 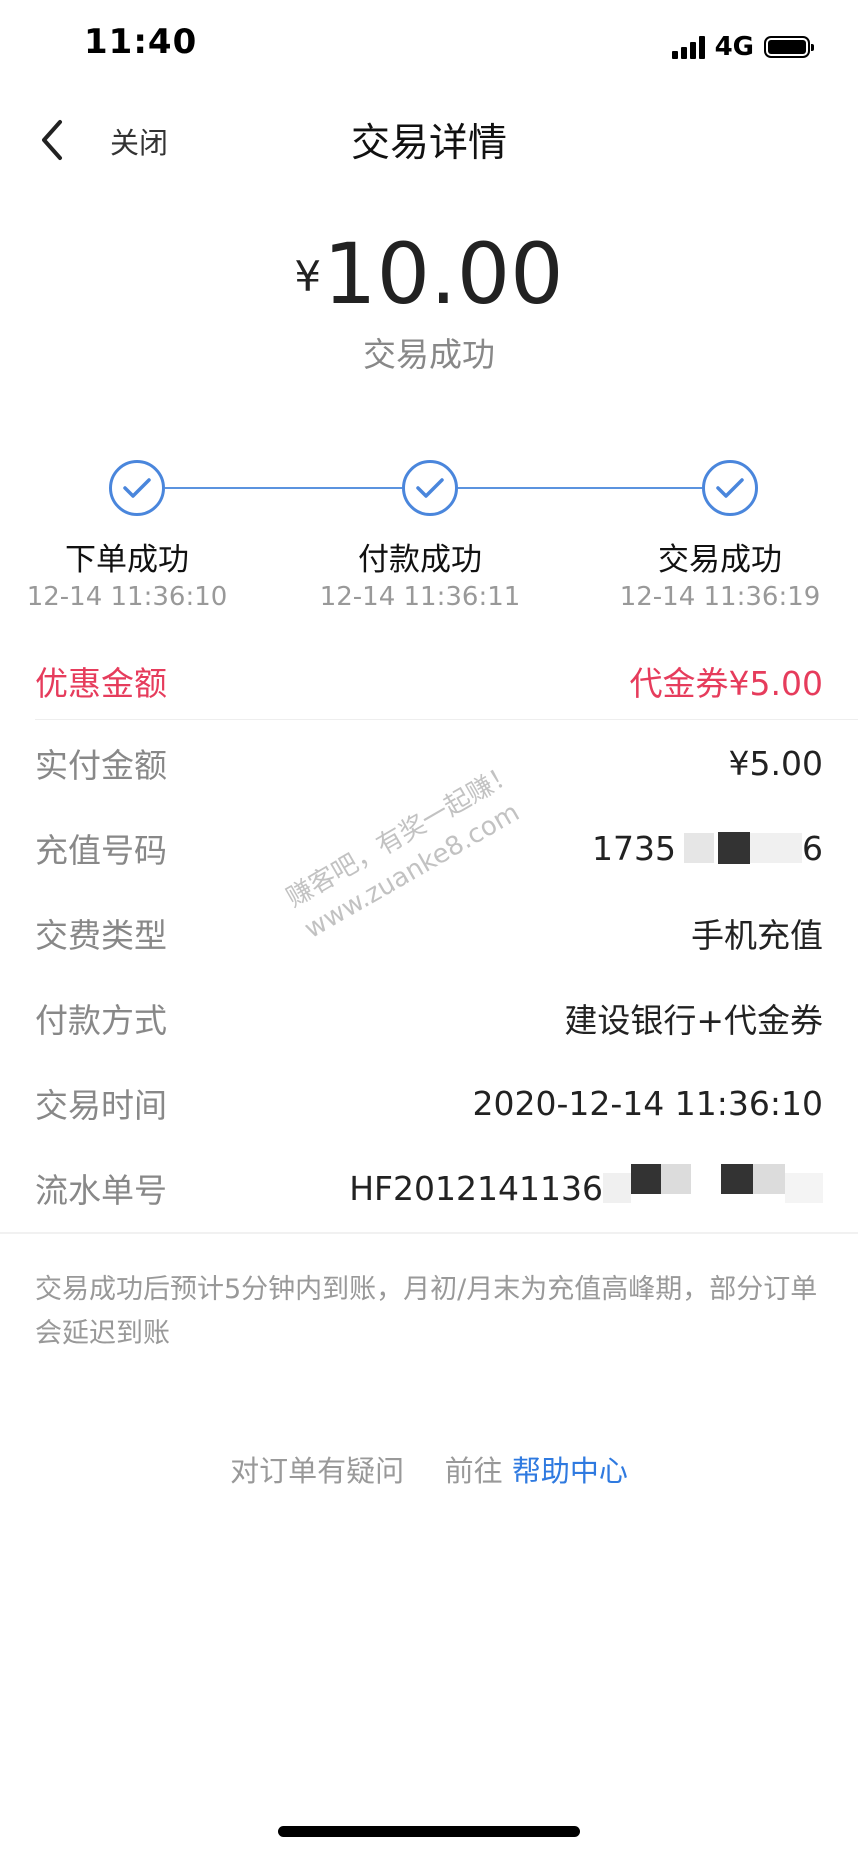 What do you see at coordinates (720, 597) in the screenshot?
I see `step-time-complete: 12-14 11:36:19` at bounding box center [720, 597].